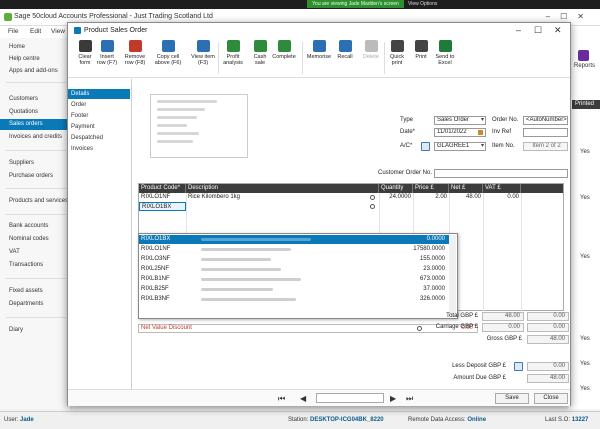 The height and width of the screenshot is (429, 600). I want to click on type-select: Sales Order, so click(460, 120).